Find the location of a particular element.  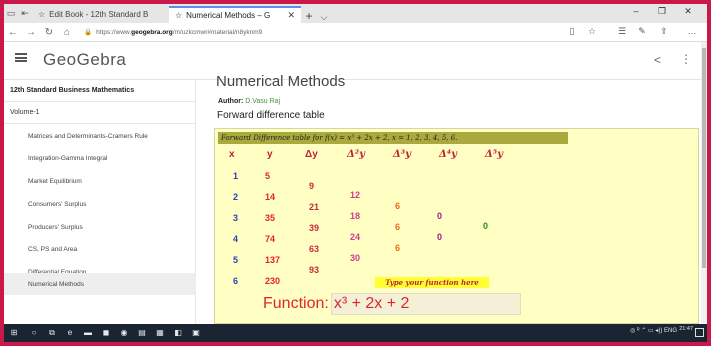

sidebar-item-integration: Integration-Gamma Integral is located at coordinates (100, 158).